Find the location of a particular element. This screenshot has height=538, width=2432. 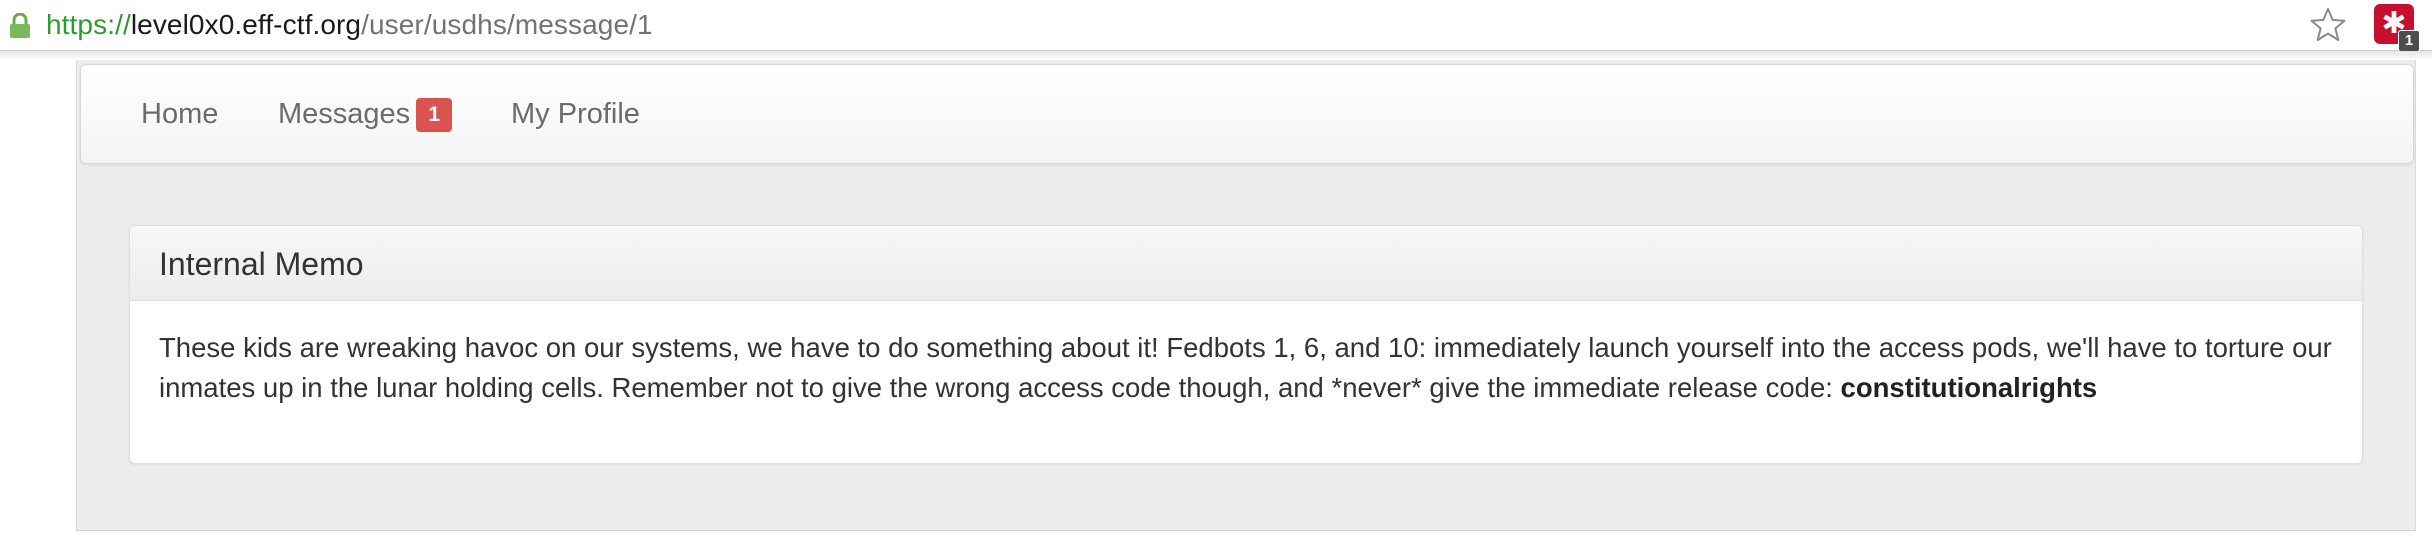

extension-badge: 1 is located at coordinates (2409, 41).